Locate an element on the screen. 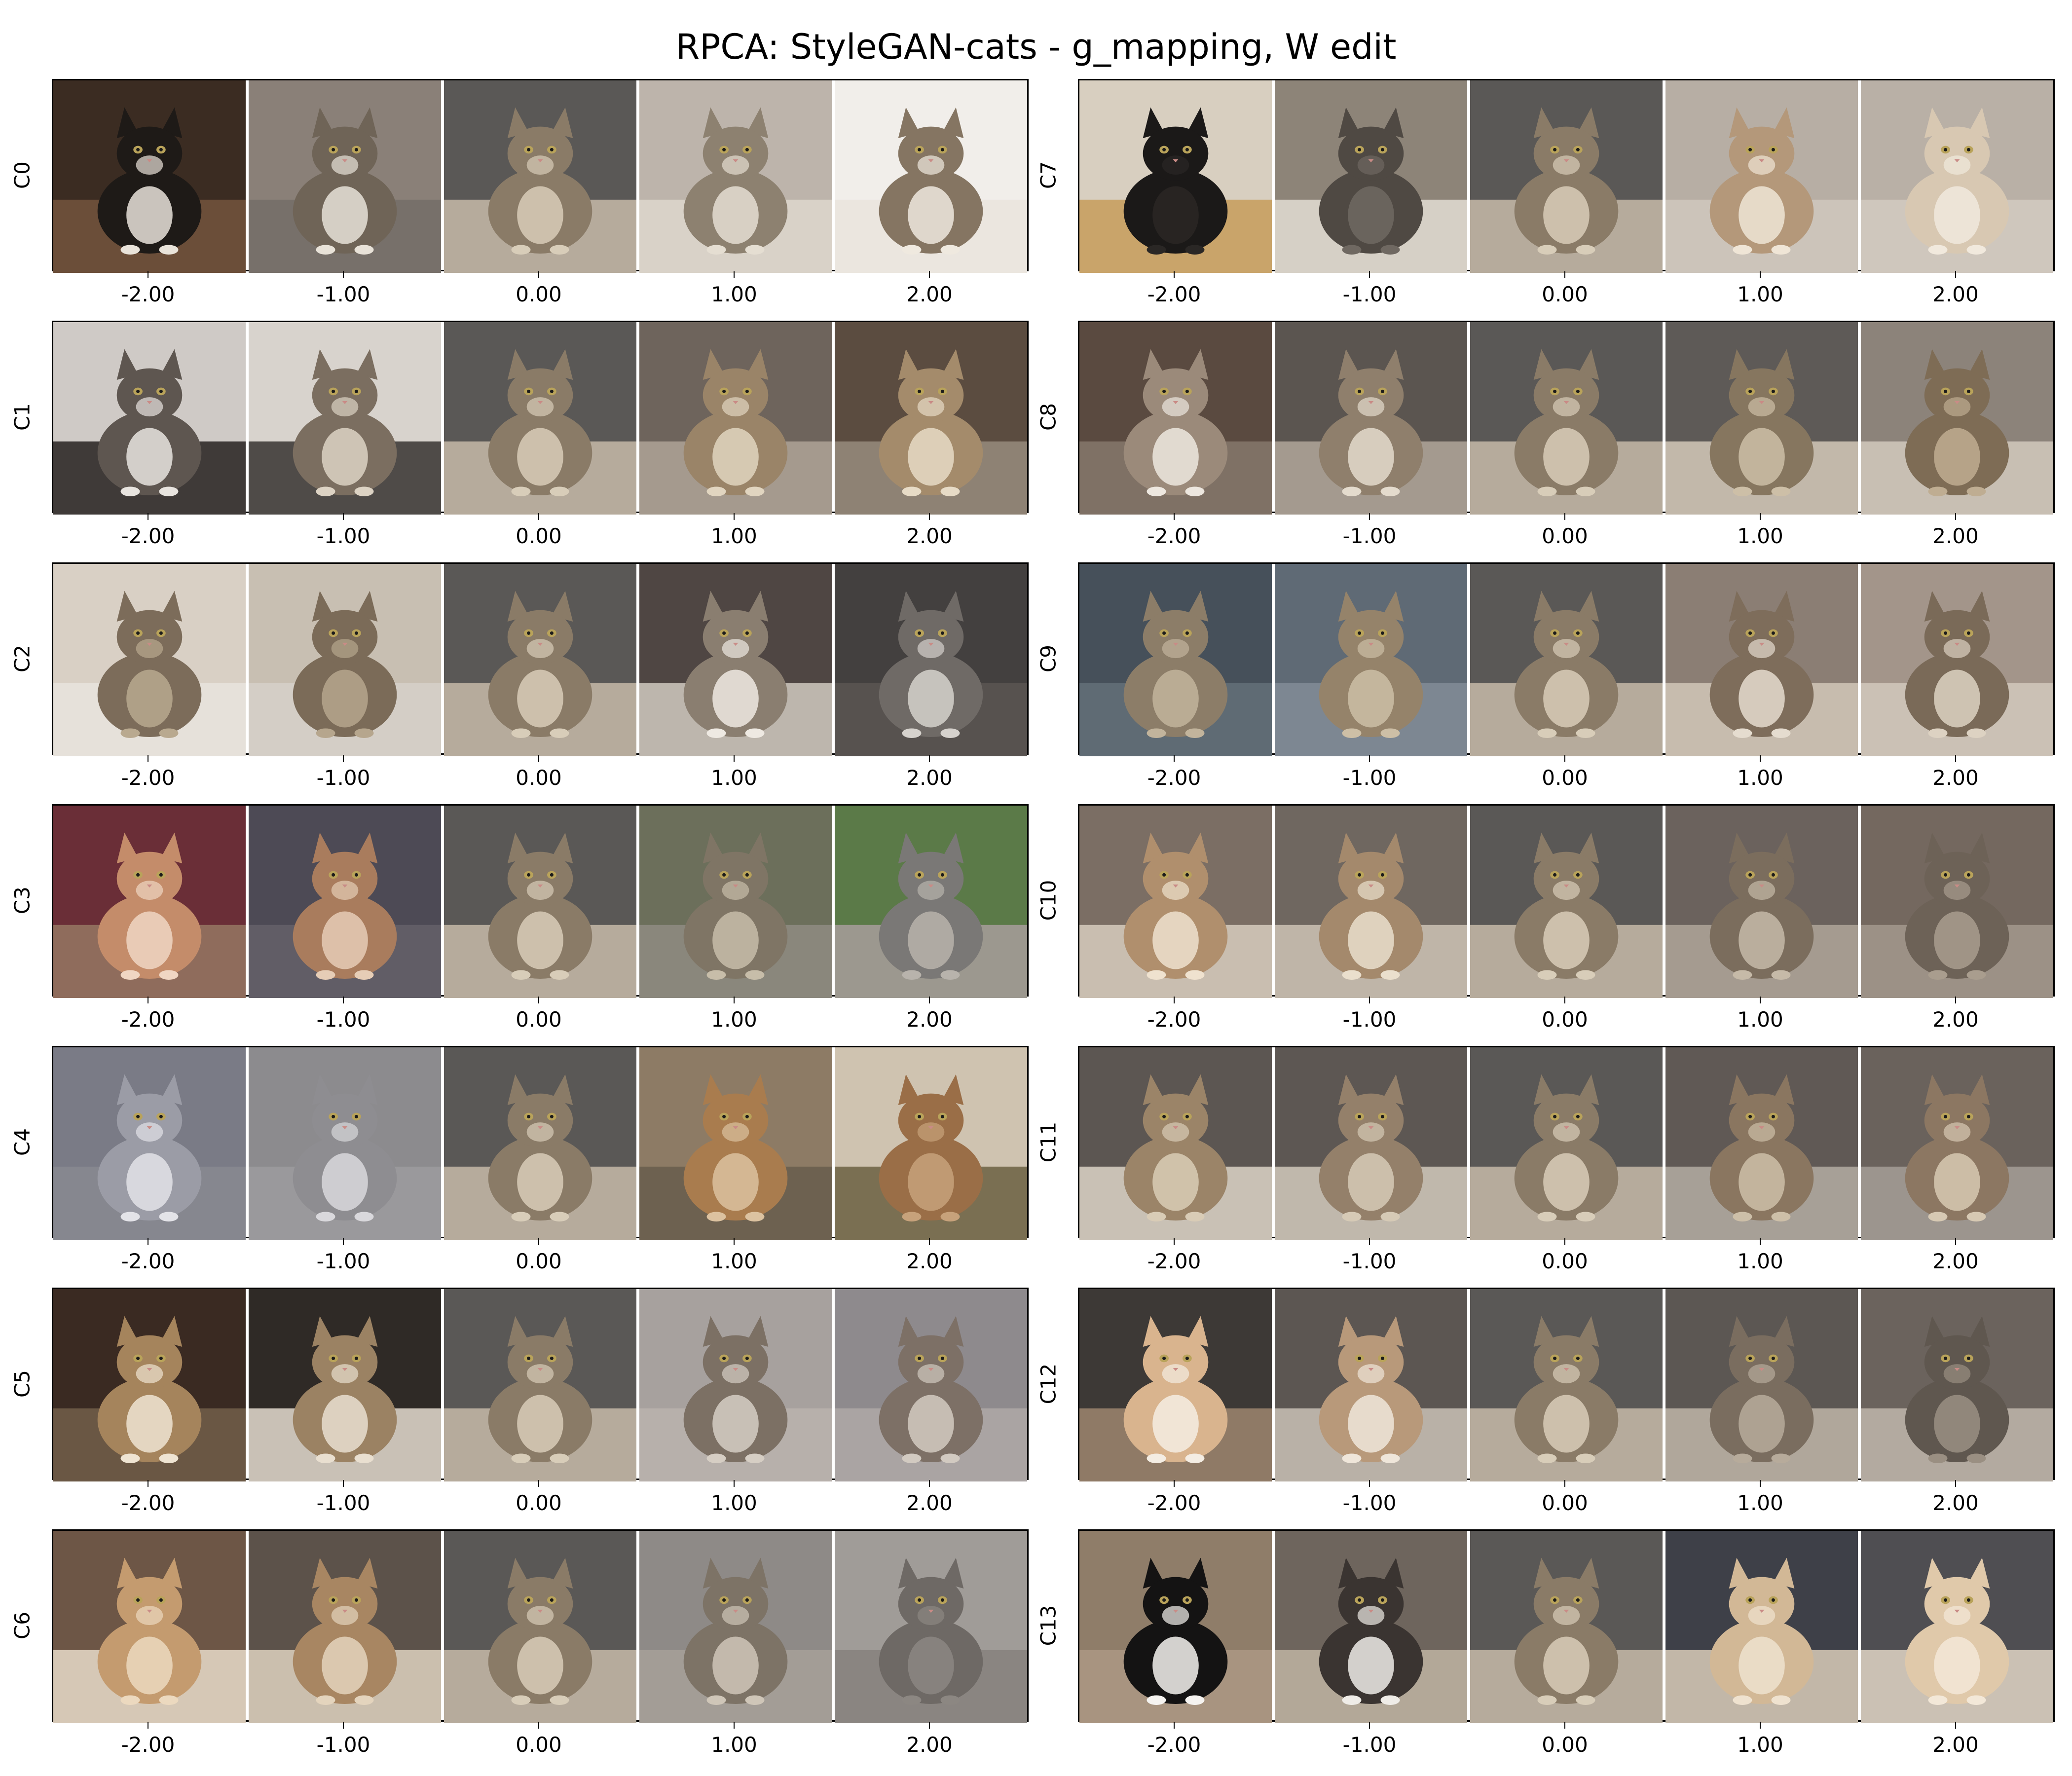 This screenshot has width=2072, height=1776. row-label-text: C10 is located at coordinates (1048, 901).